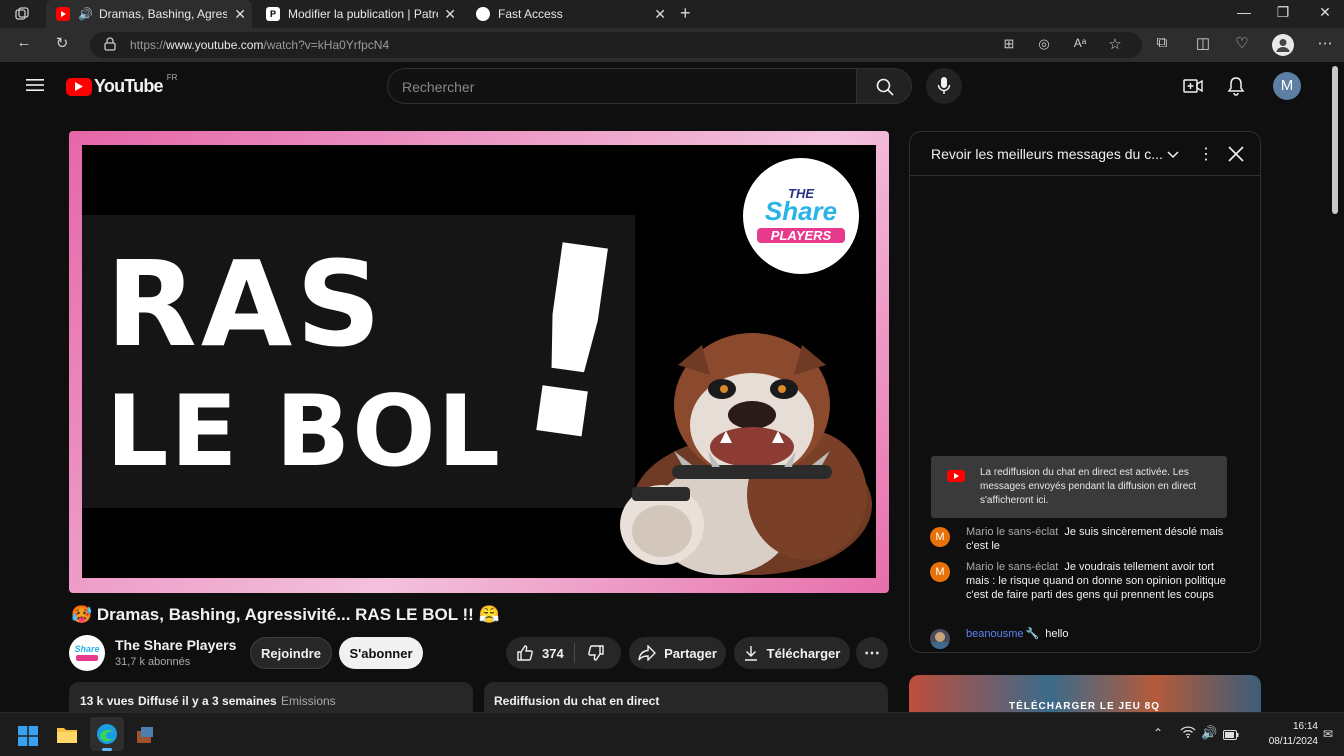  Describe the element at coordinates (746, 454) in the screenshot. I see `bulldog-illustration` at that location.